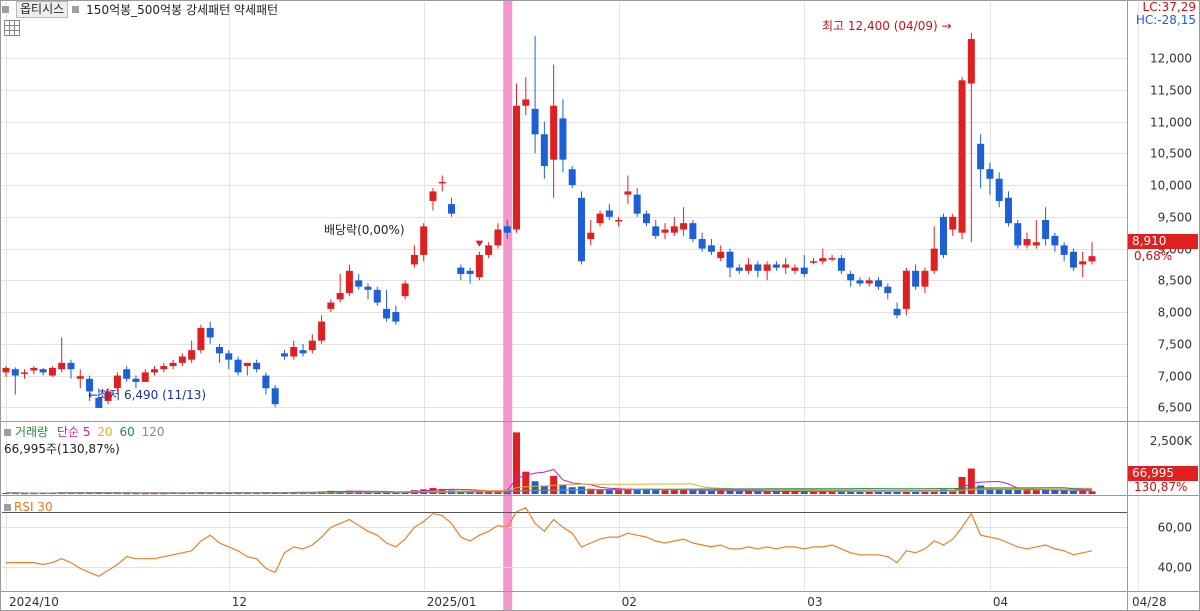  I want to click on dividend-annotation: 배당락(0,00%), so click(364, 230).